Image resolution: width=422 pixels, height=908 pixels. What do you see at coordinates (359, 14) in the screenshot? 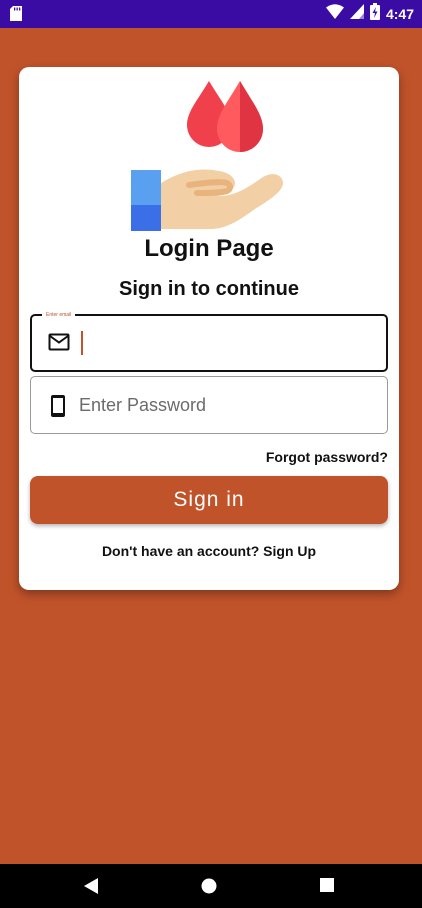
I see `signal-icon` at bounding box center [359, 14].